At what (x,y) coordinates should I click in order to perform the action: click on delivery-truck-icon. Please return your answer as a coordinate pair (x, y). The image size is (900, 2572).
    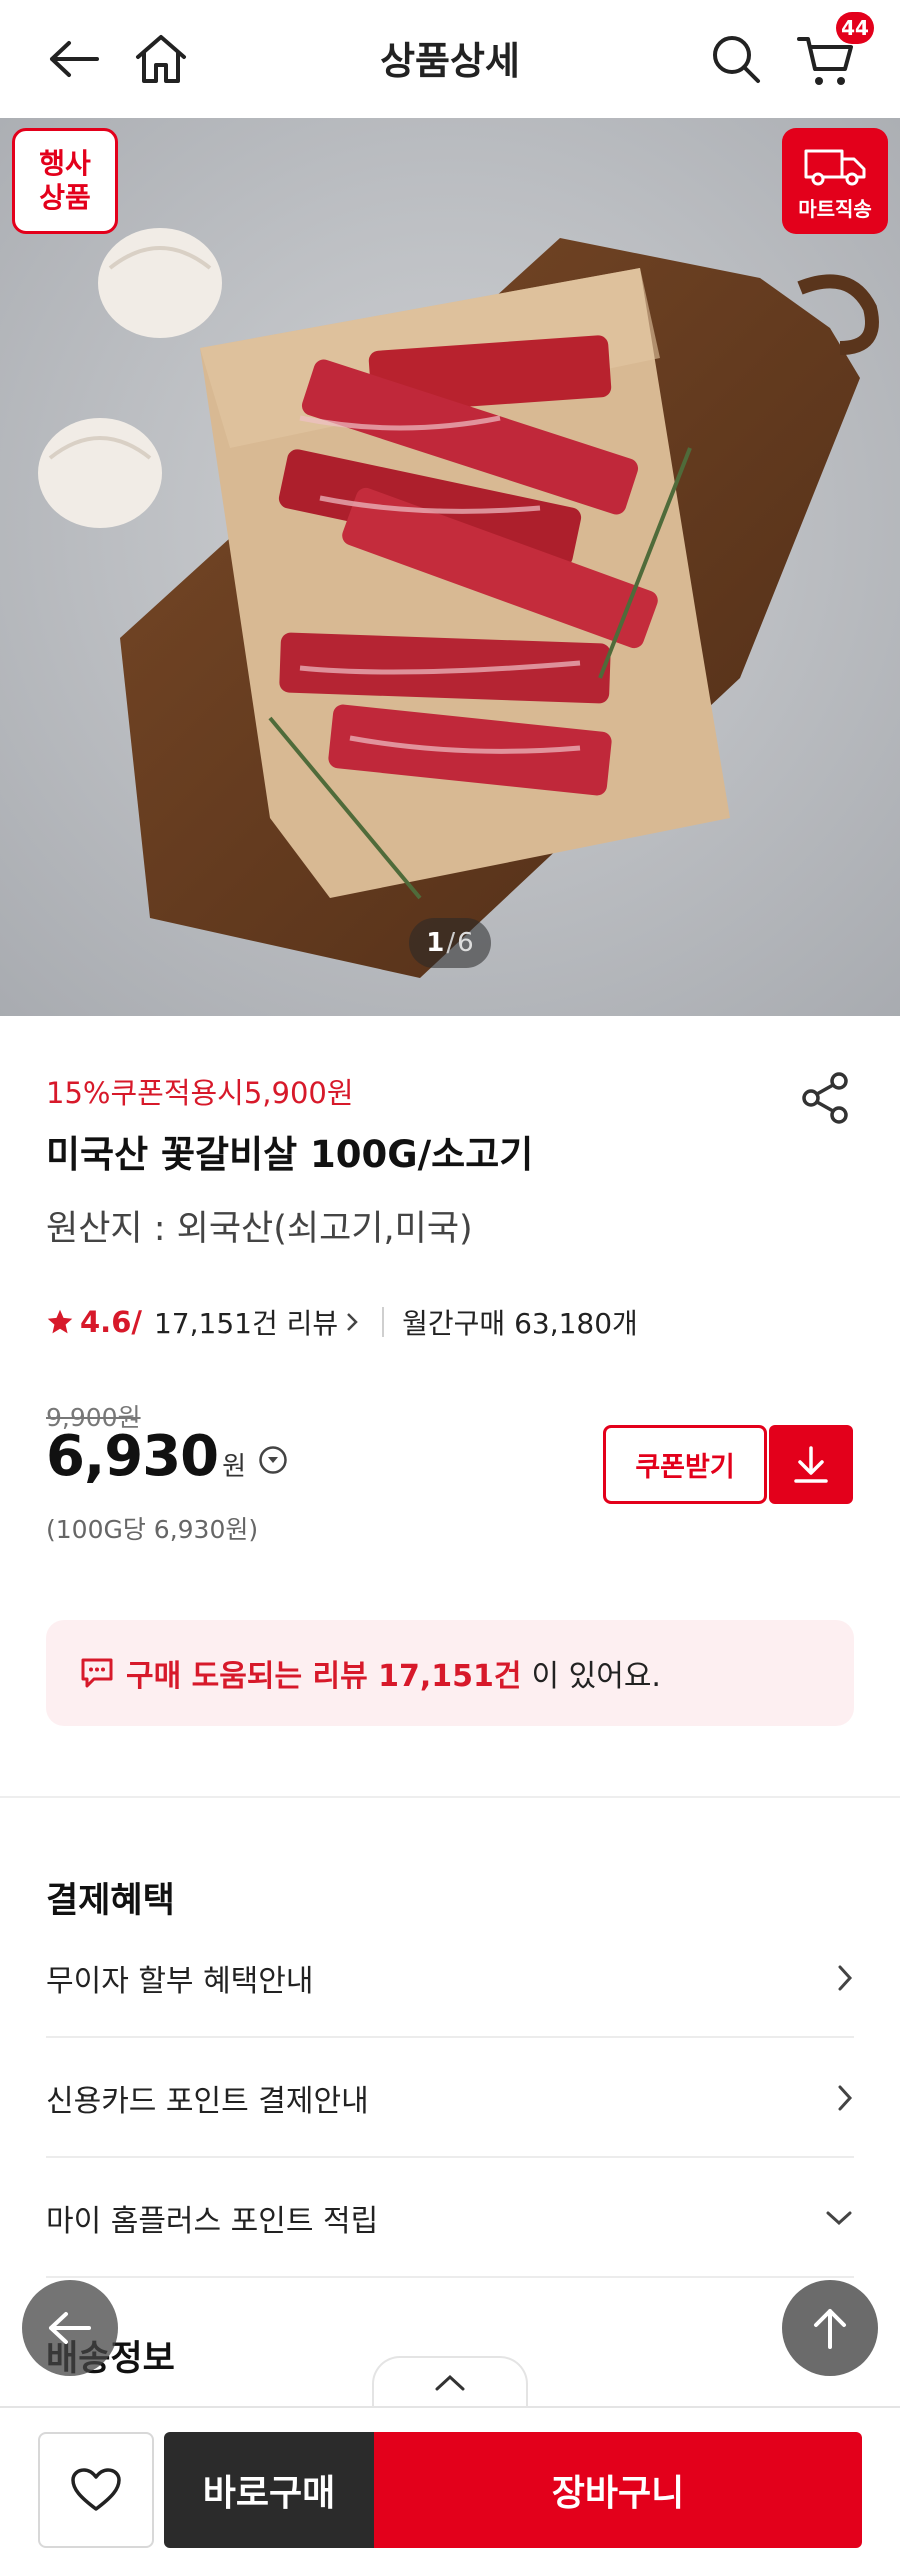
    Looking at the image, I should click on (835, 167).